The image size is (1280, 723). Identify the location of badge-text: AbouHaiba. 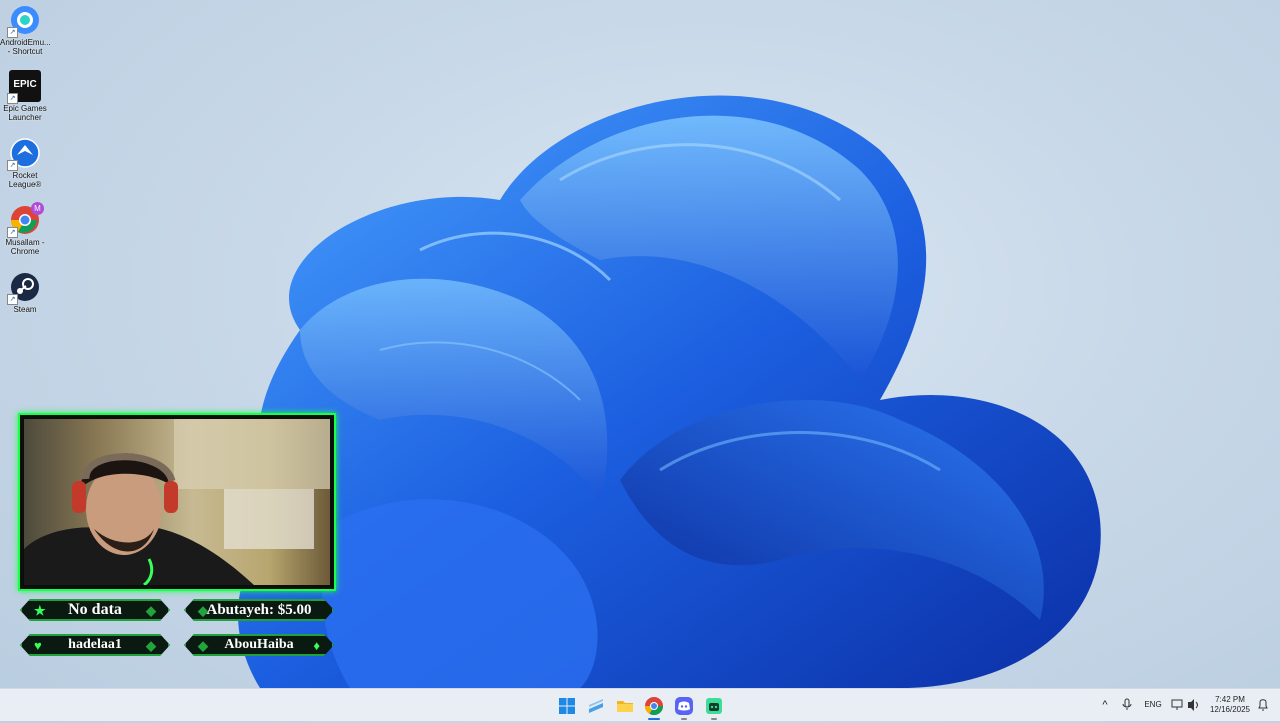
(259, 644).